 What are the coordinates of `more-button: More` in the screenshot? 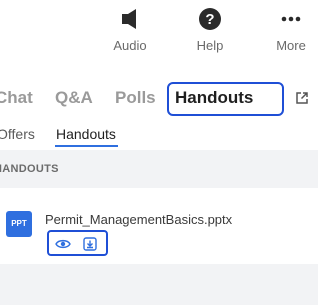 It's located at (289, 29).